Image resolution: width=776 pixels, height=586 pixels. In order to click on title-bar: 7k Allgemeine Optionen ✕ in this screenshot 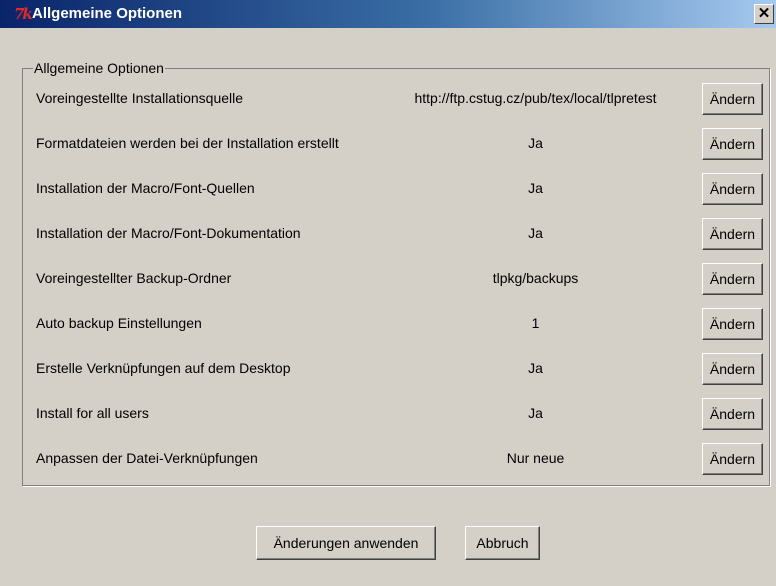, I will do `click(388, 14)`.